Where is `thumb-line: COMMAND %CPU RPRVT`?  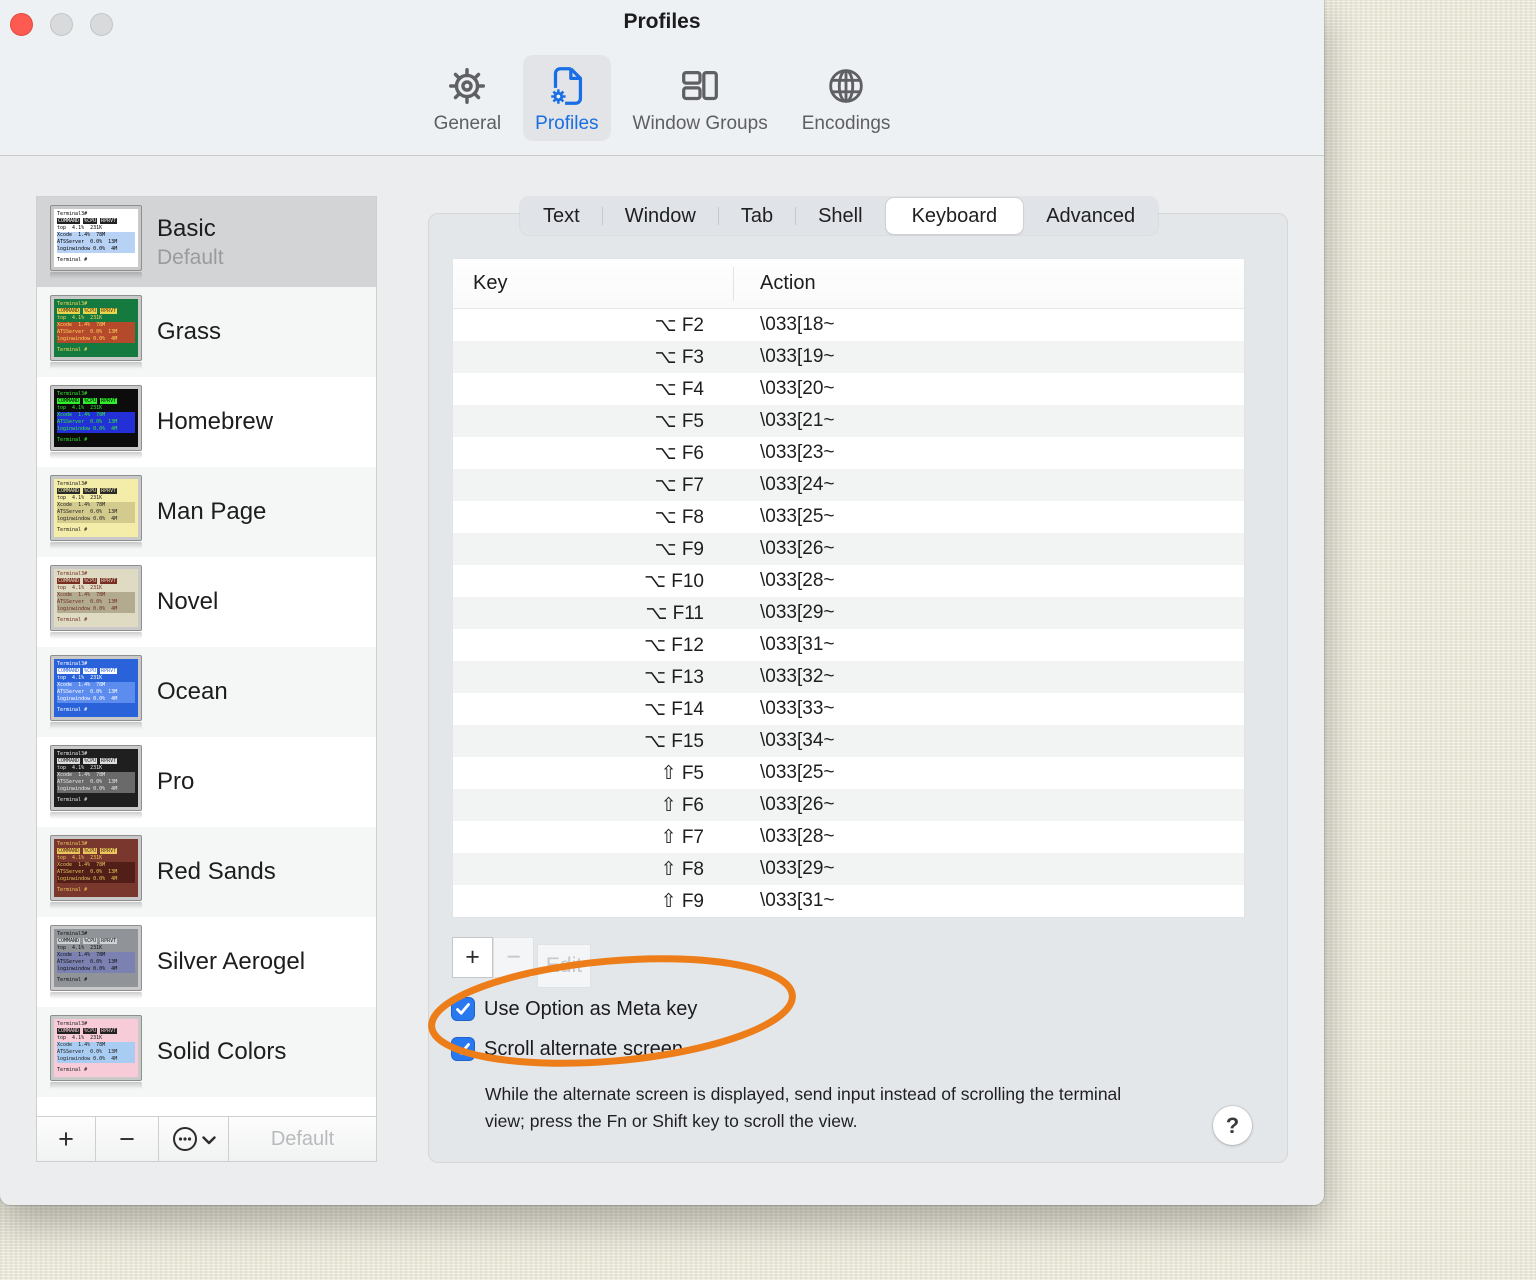 thumb-line: COMMAND %CPU RPRVT is located at coordinates (96, 851).